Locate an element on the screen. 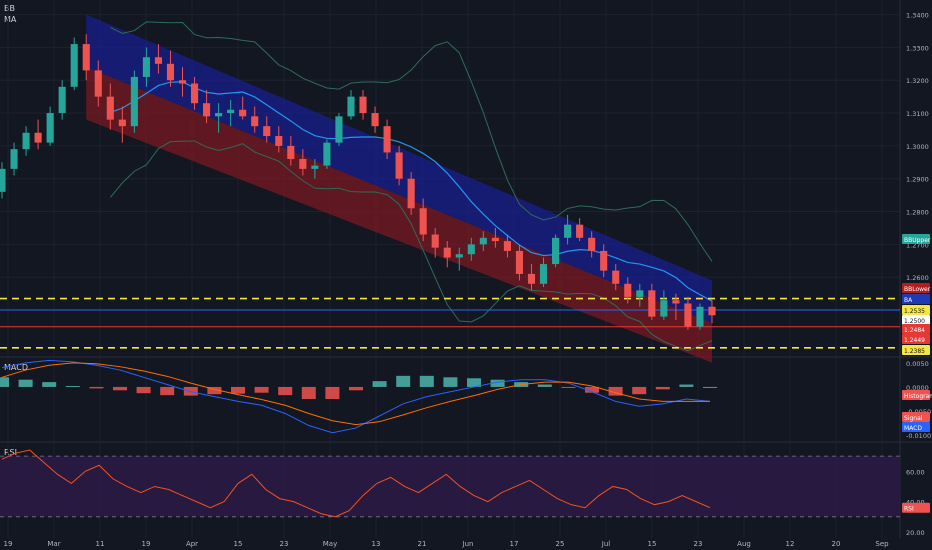  rsi-badge: RSI is located at coordinates (909, 509).